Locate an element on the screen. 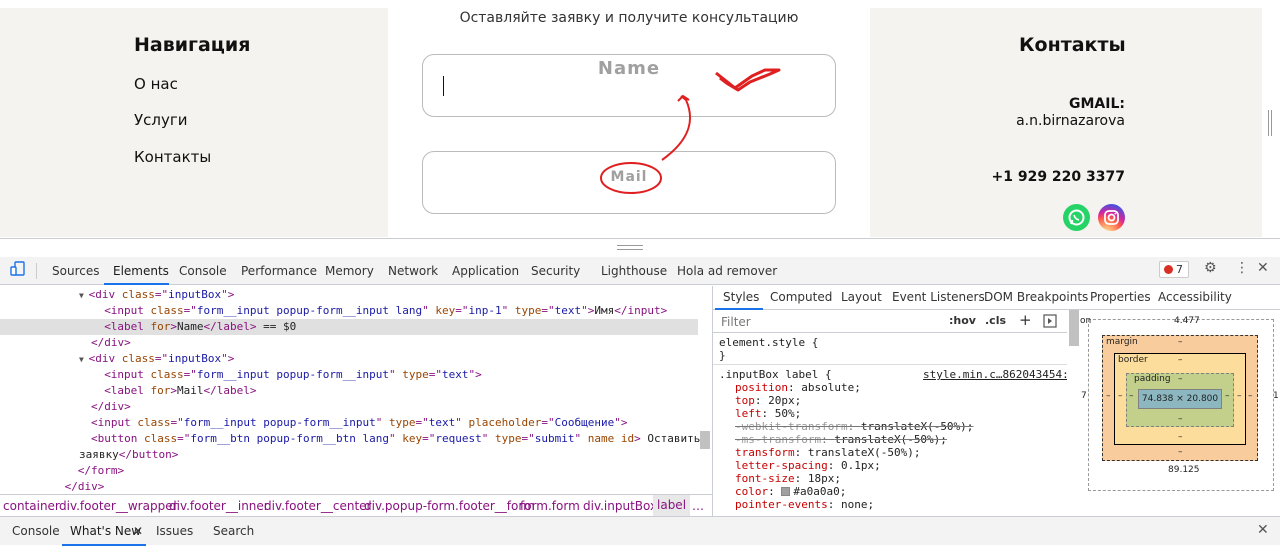 The width and height of the screenshot is (1280, 546). css-property: transform: translateX(-50%); is located at coordinates (827, 452).